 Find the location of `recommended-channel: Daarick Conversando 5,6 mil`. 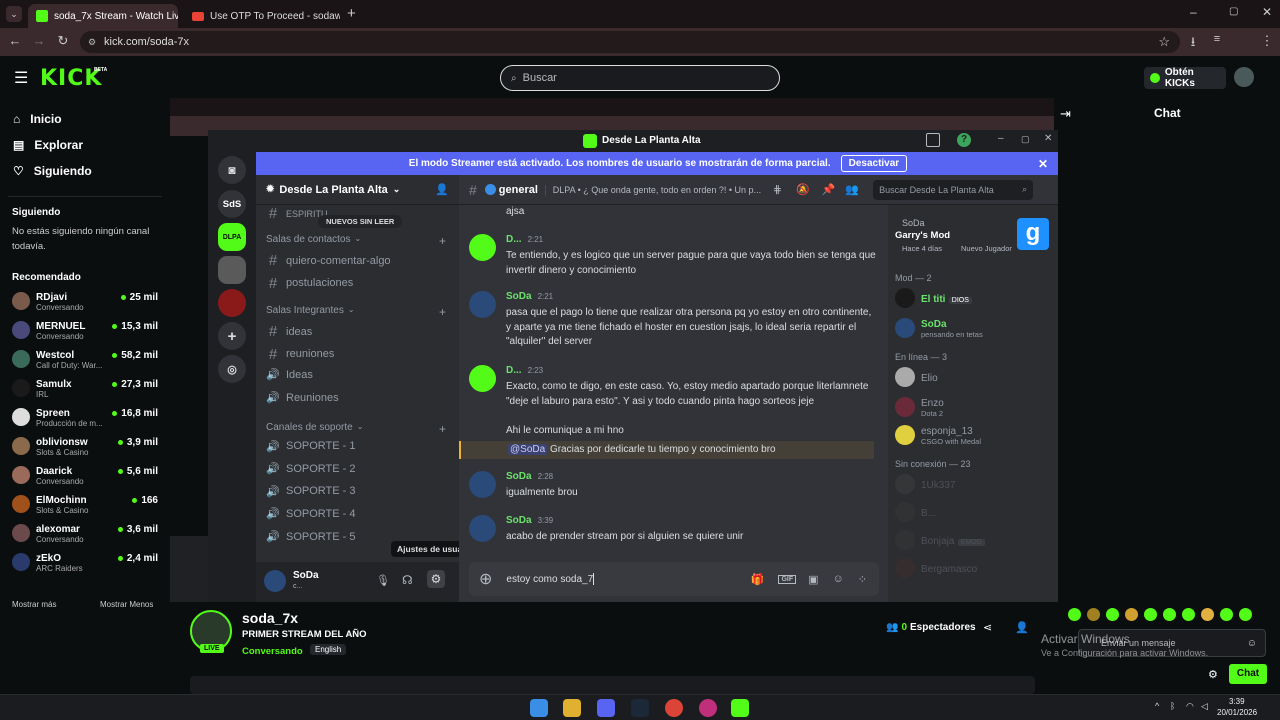

recommended-channel: Daarick Conversando 5,6 mil is located at coordinates (85, 477).